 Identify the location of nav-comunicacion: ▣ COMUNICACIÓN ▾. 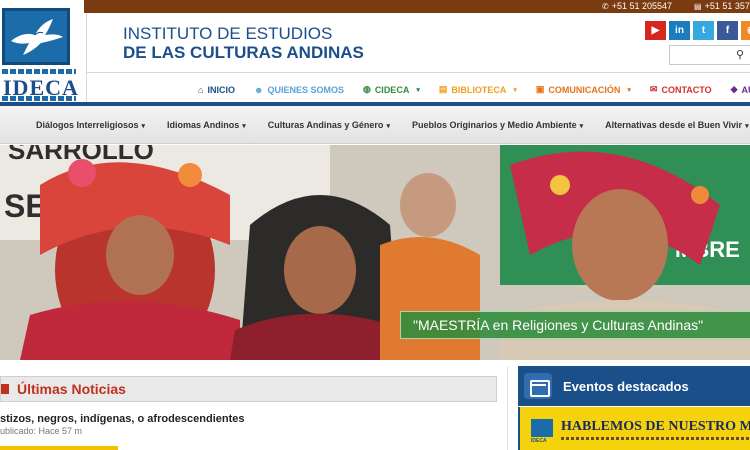
(583, 89).